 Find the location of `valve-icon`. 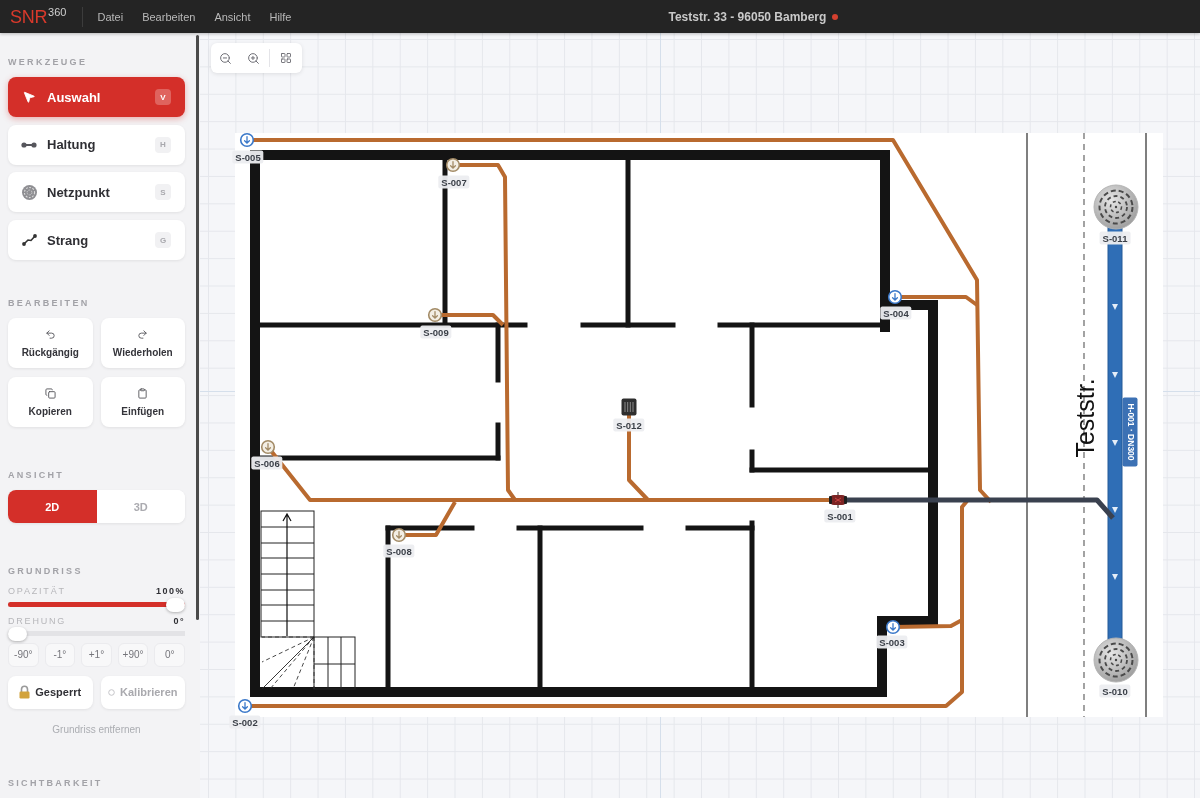

valve-icon is located at coordinates (838, 500).